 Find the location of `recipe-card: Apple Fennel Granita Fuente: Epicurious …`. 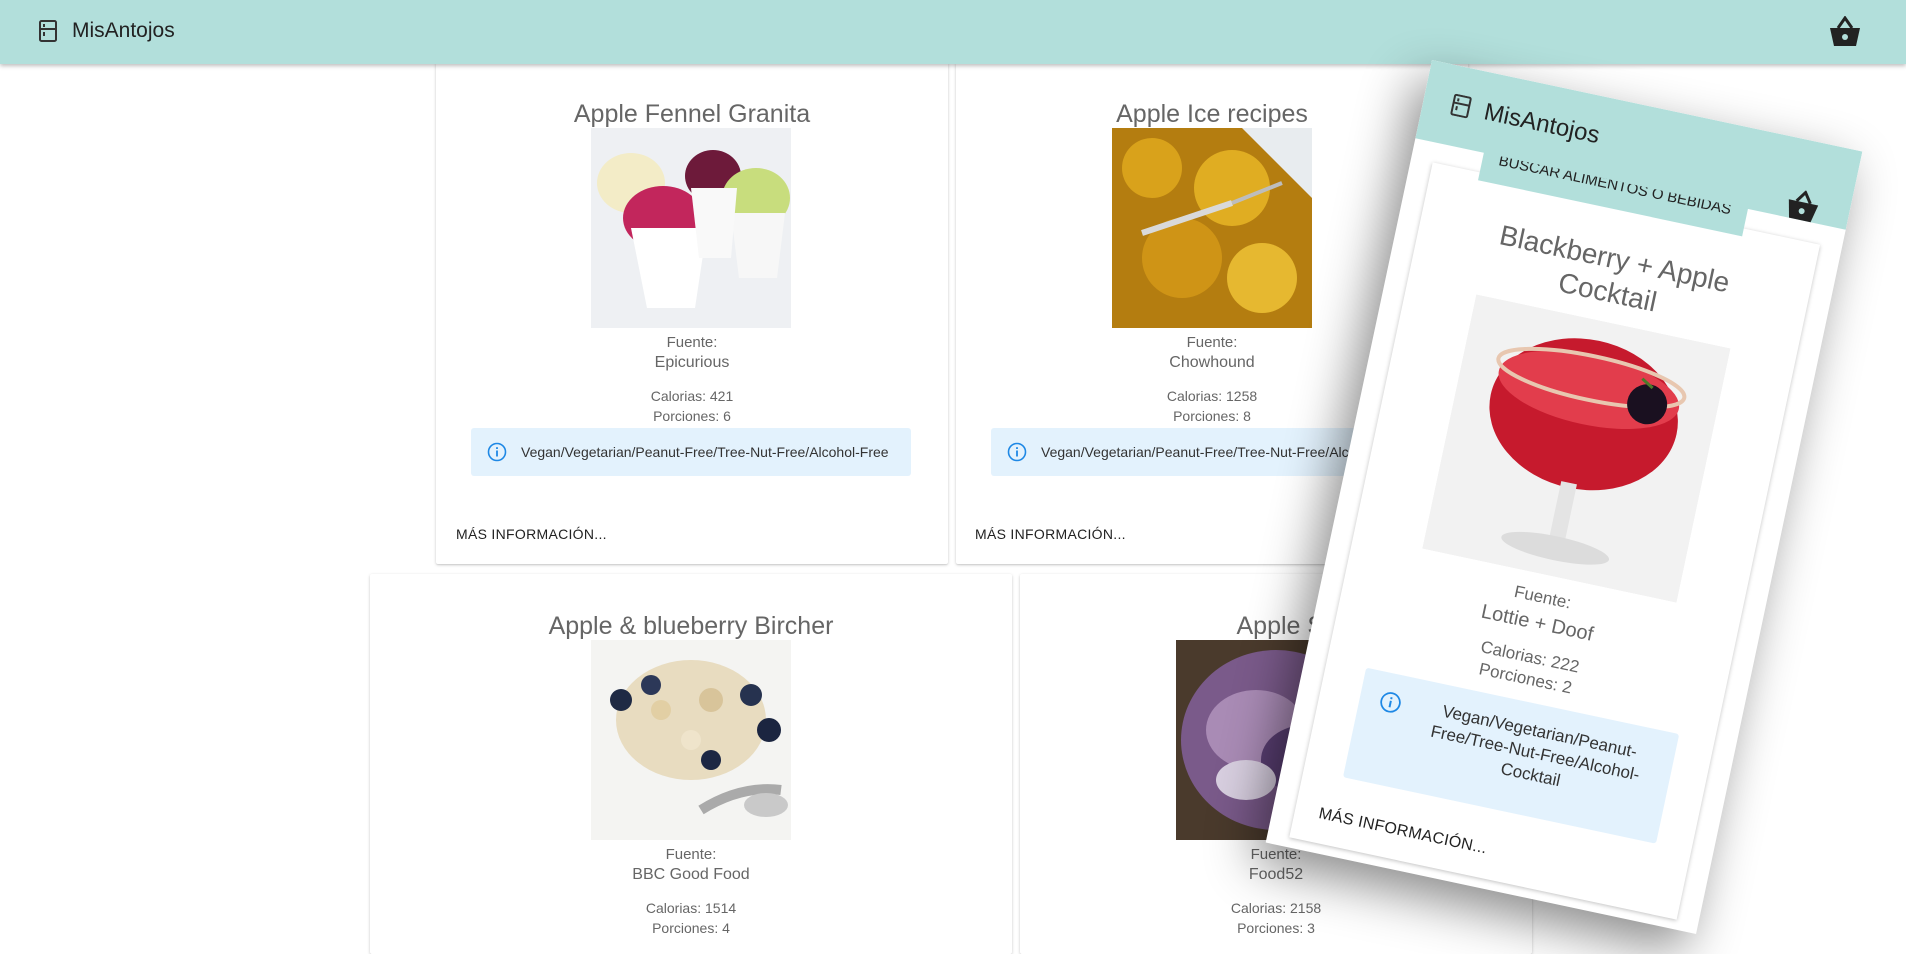

recipe-card: Apple Fennel Granita Fuente: Epicurious … is located at coordinates (692, 313).